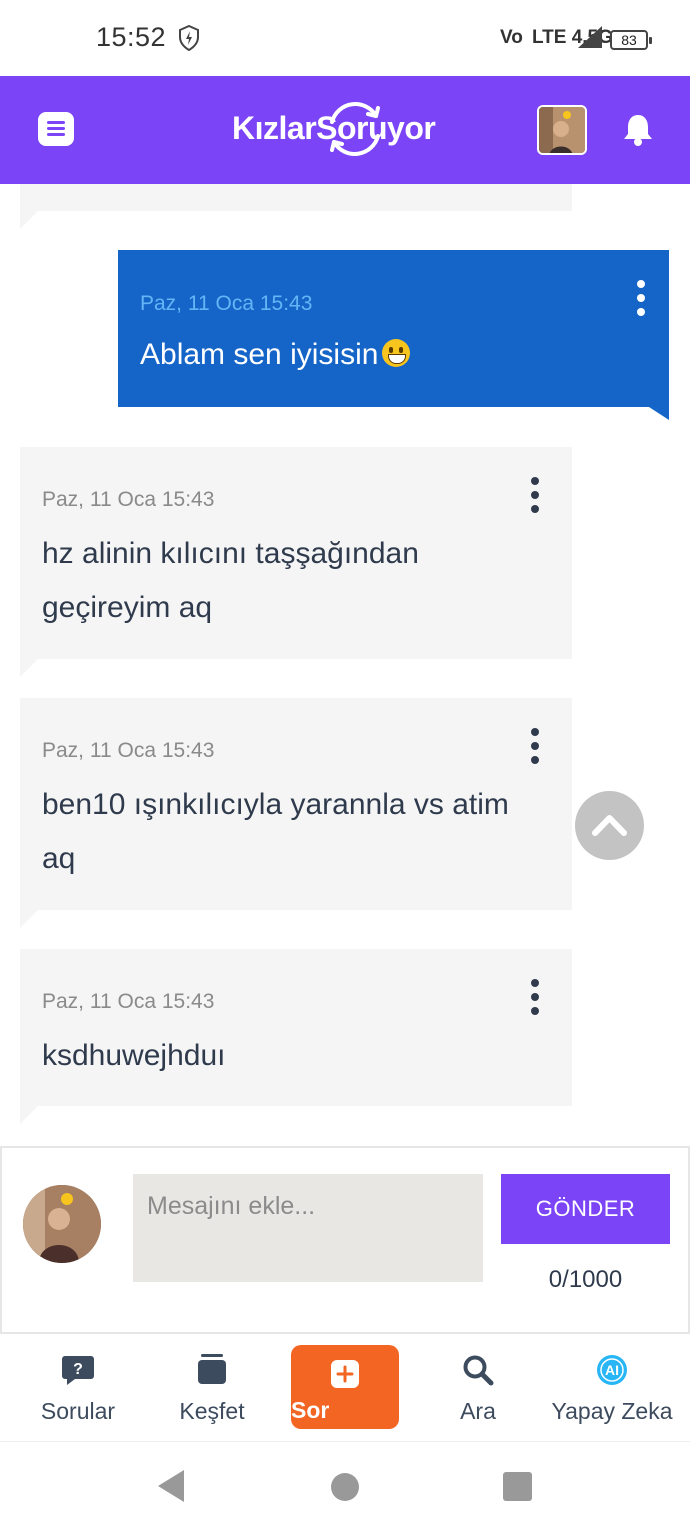 The height and width of the screenshot is (1533, 690). I want to click on bell-icon, so click(638, 129).